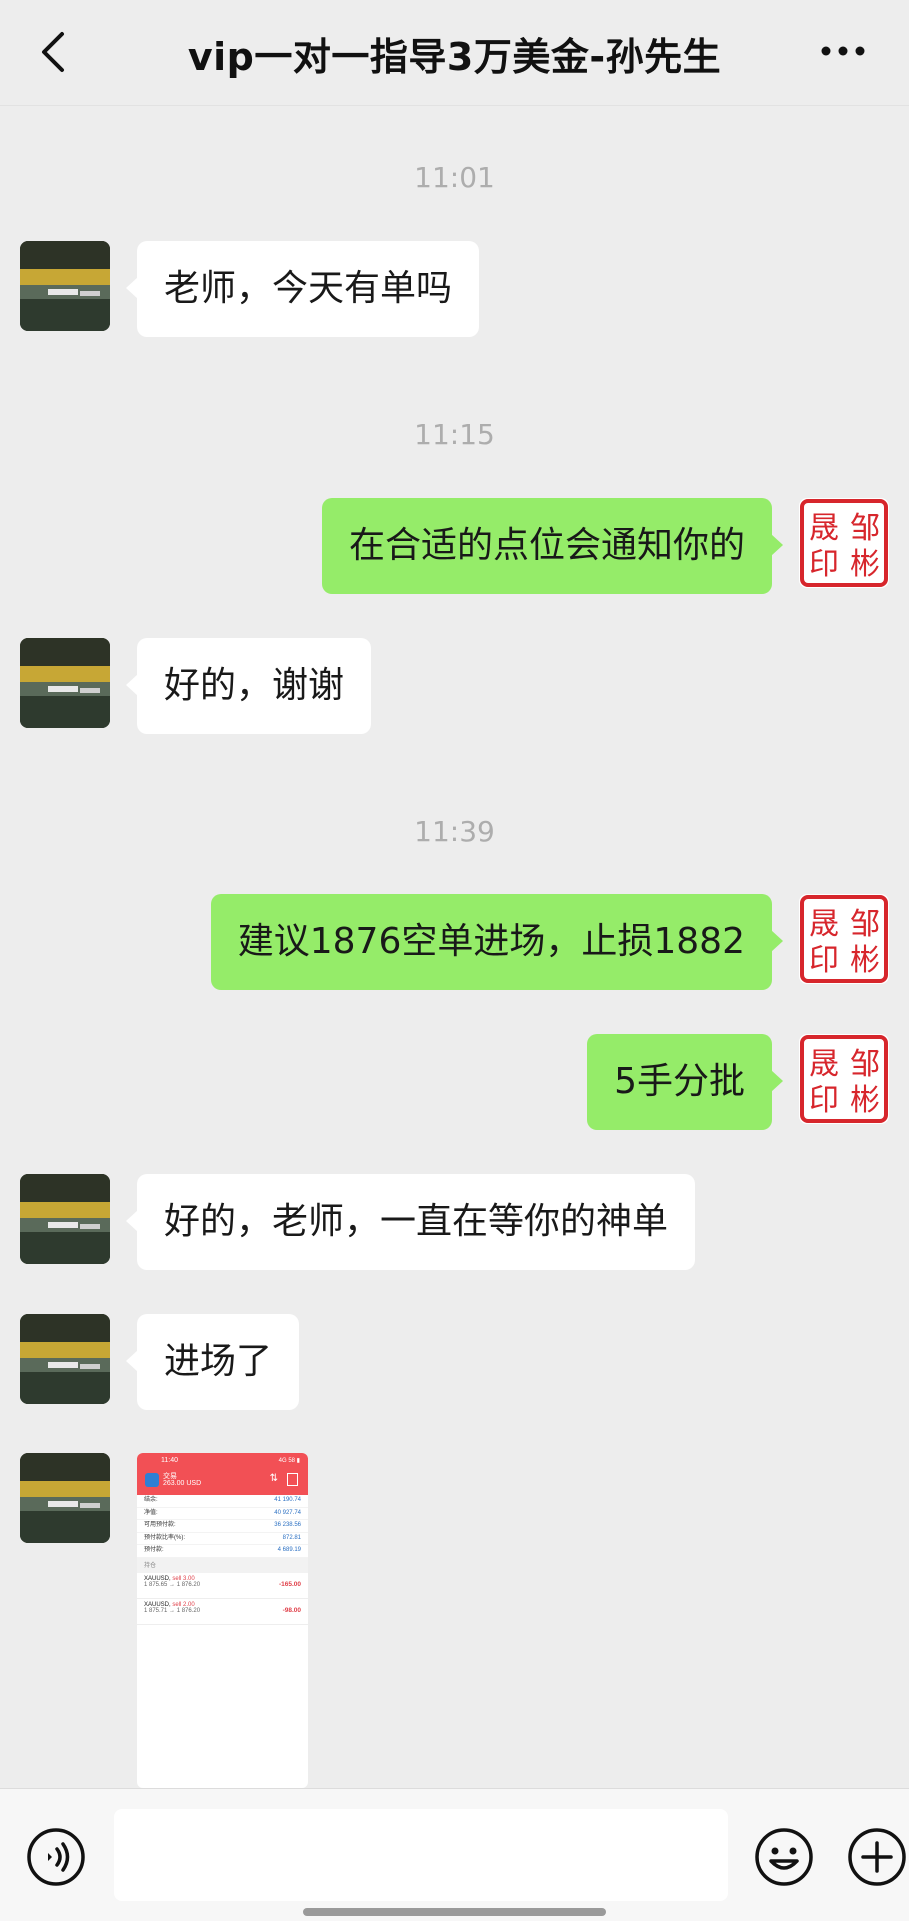 The image size is (909, 1921). What do you see at coordinates (289, 1461) in the screenshot?
I see `screenshot-status: 4G 58 ▮` at bounding box center [289, 1461].